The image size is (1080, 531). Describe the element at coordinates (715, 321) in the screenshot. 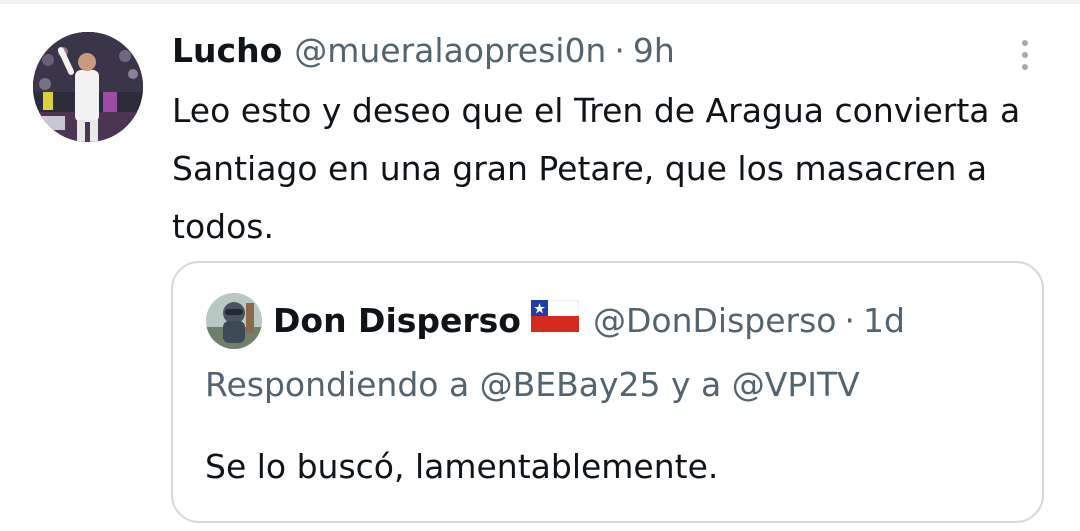

I see `quoted-author-handle: @DonDisperso` at that location.